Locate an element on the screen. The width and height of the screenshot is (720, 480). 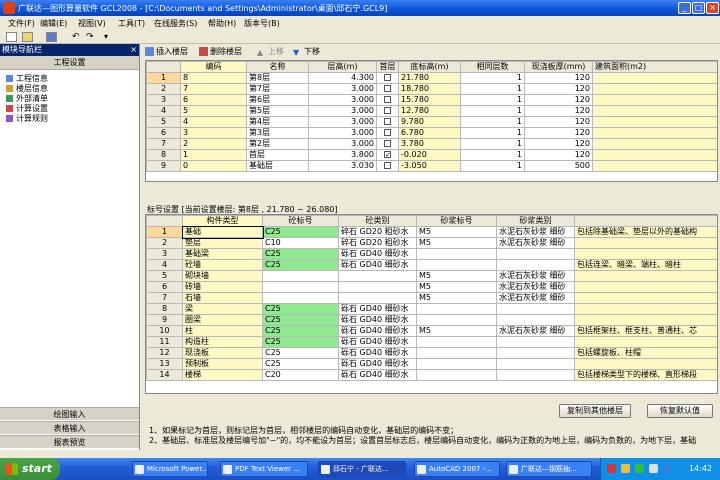
base-elevation-cell: 15.780 is located at coordinates (429, 100).